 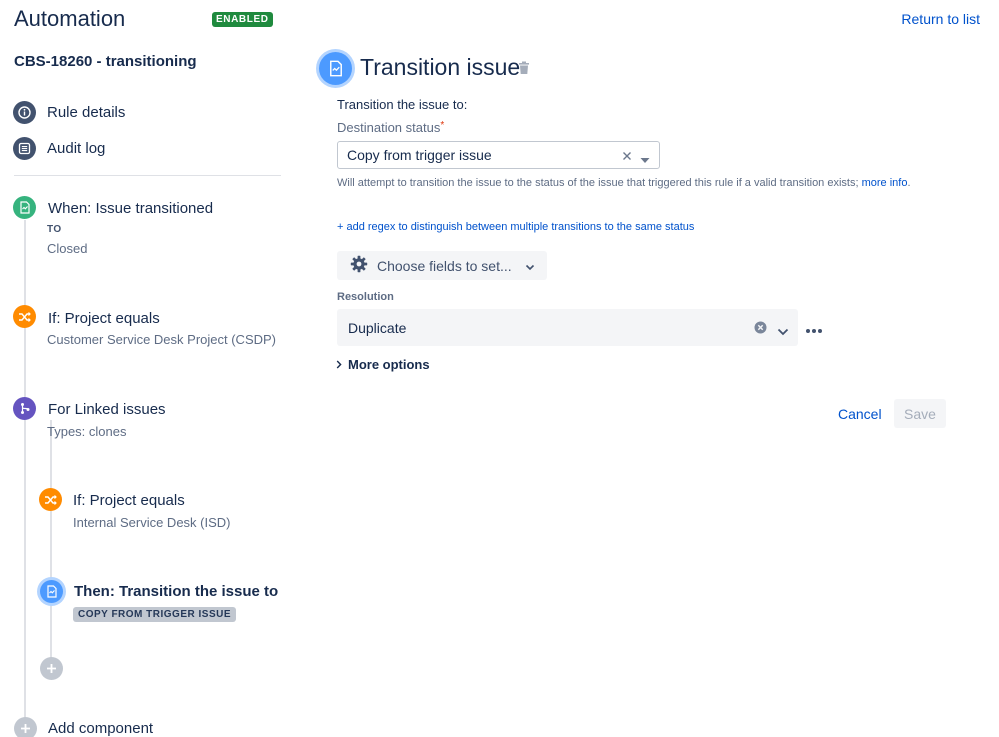 I want to click on branch-title: For Linked issues, so click(x=107, y=409).